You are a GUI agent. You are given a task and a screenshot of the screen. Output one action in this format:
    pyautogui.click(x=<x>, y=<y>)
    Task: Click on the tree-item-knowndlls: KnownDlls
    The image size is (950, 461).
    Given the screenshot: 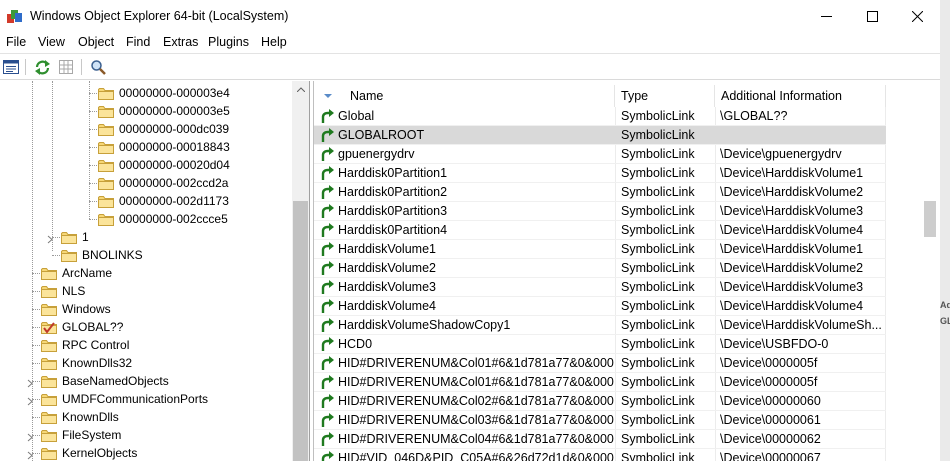 What is the action you would take?
    pyautogui.click(x=80, y=417)
    